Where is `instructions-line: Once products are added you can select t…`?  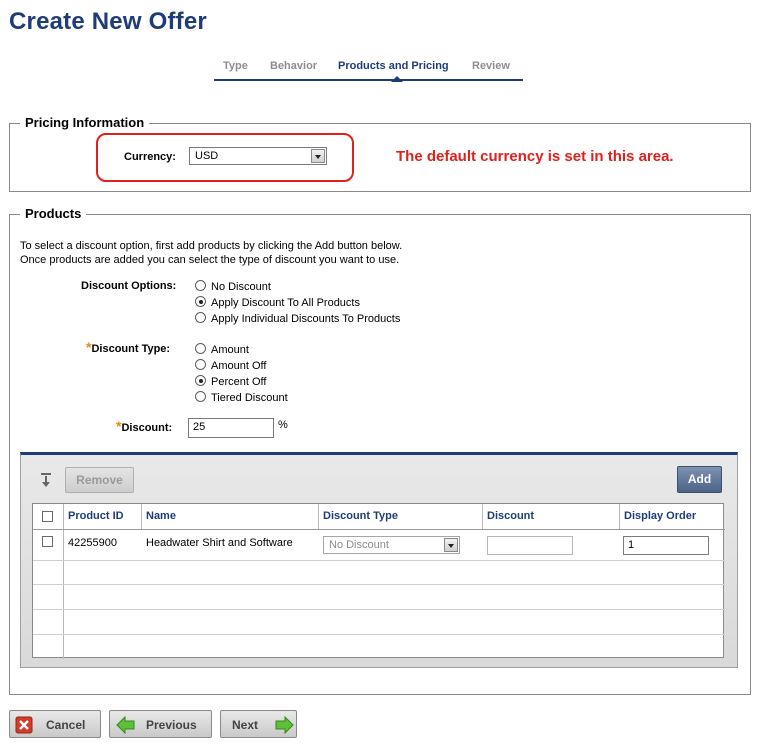 instructions-line: Once products are added you can select t… is located at coordinates (210, 260).